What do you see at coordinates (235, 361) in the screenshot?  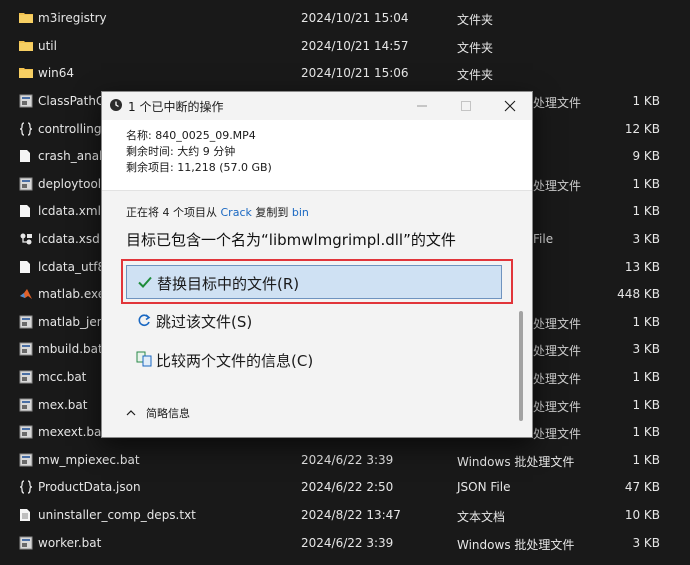 I see `compare-option-label: 比较两个文件的信息(C)` at bounding box center [235, 361].